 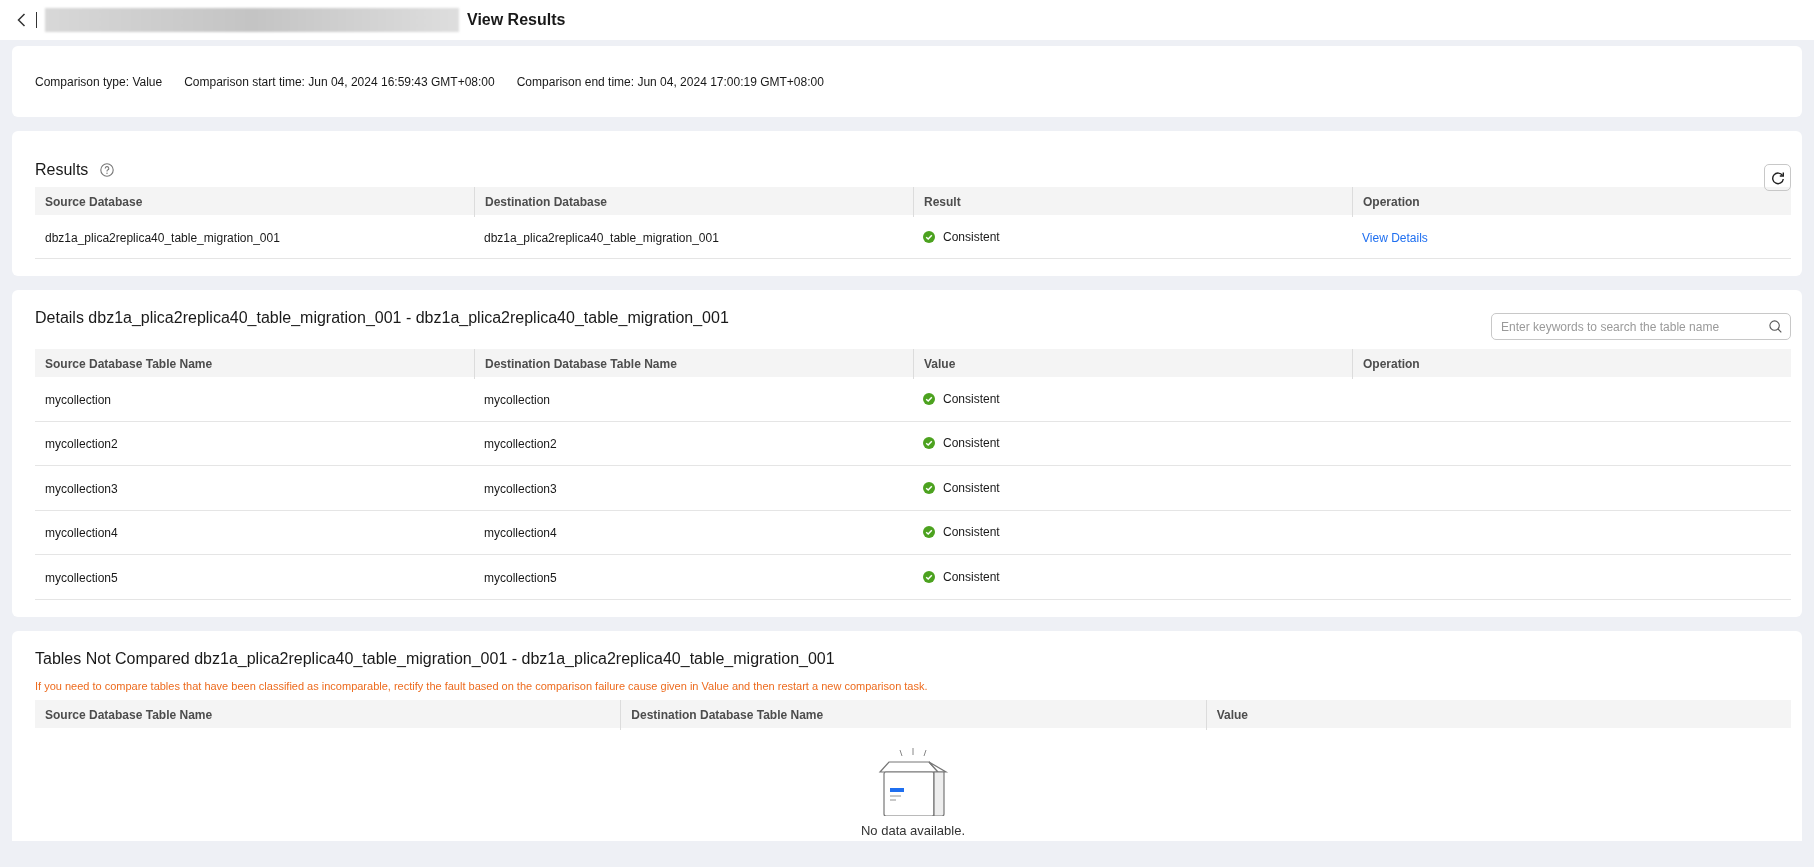 What do you see at coordinates (99, 82) in the screenshot?
I see `summary-text: Comparison type: Value` at bounding box center [99, 82].